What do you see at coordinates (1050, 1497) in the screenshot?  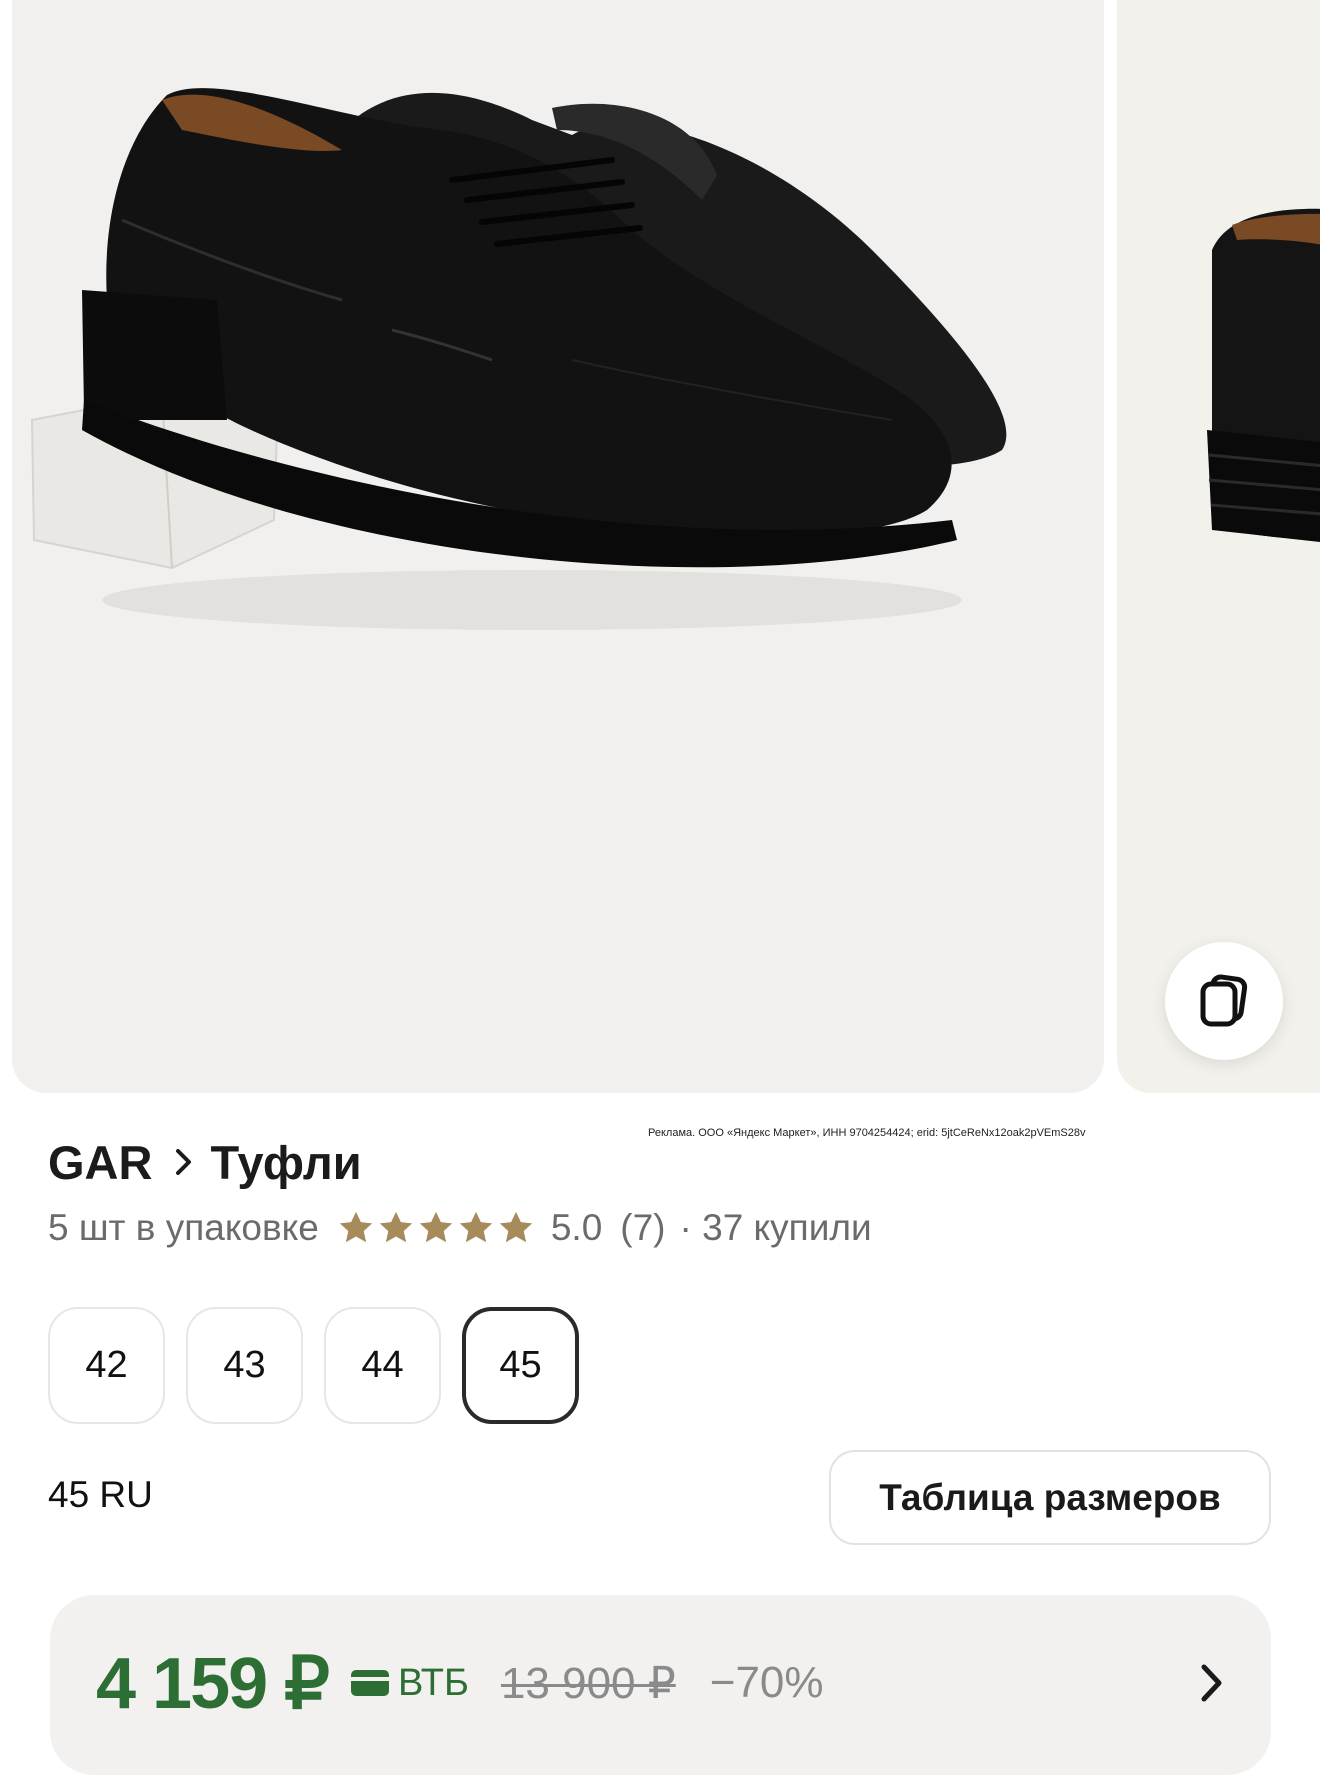 I see `size-table-button: Таблица размеров` at bounding box center [1050, 1497].